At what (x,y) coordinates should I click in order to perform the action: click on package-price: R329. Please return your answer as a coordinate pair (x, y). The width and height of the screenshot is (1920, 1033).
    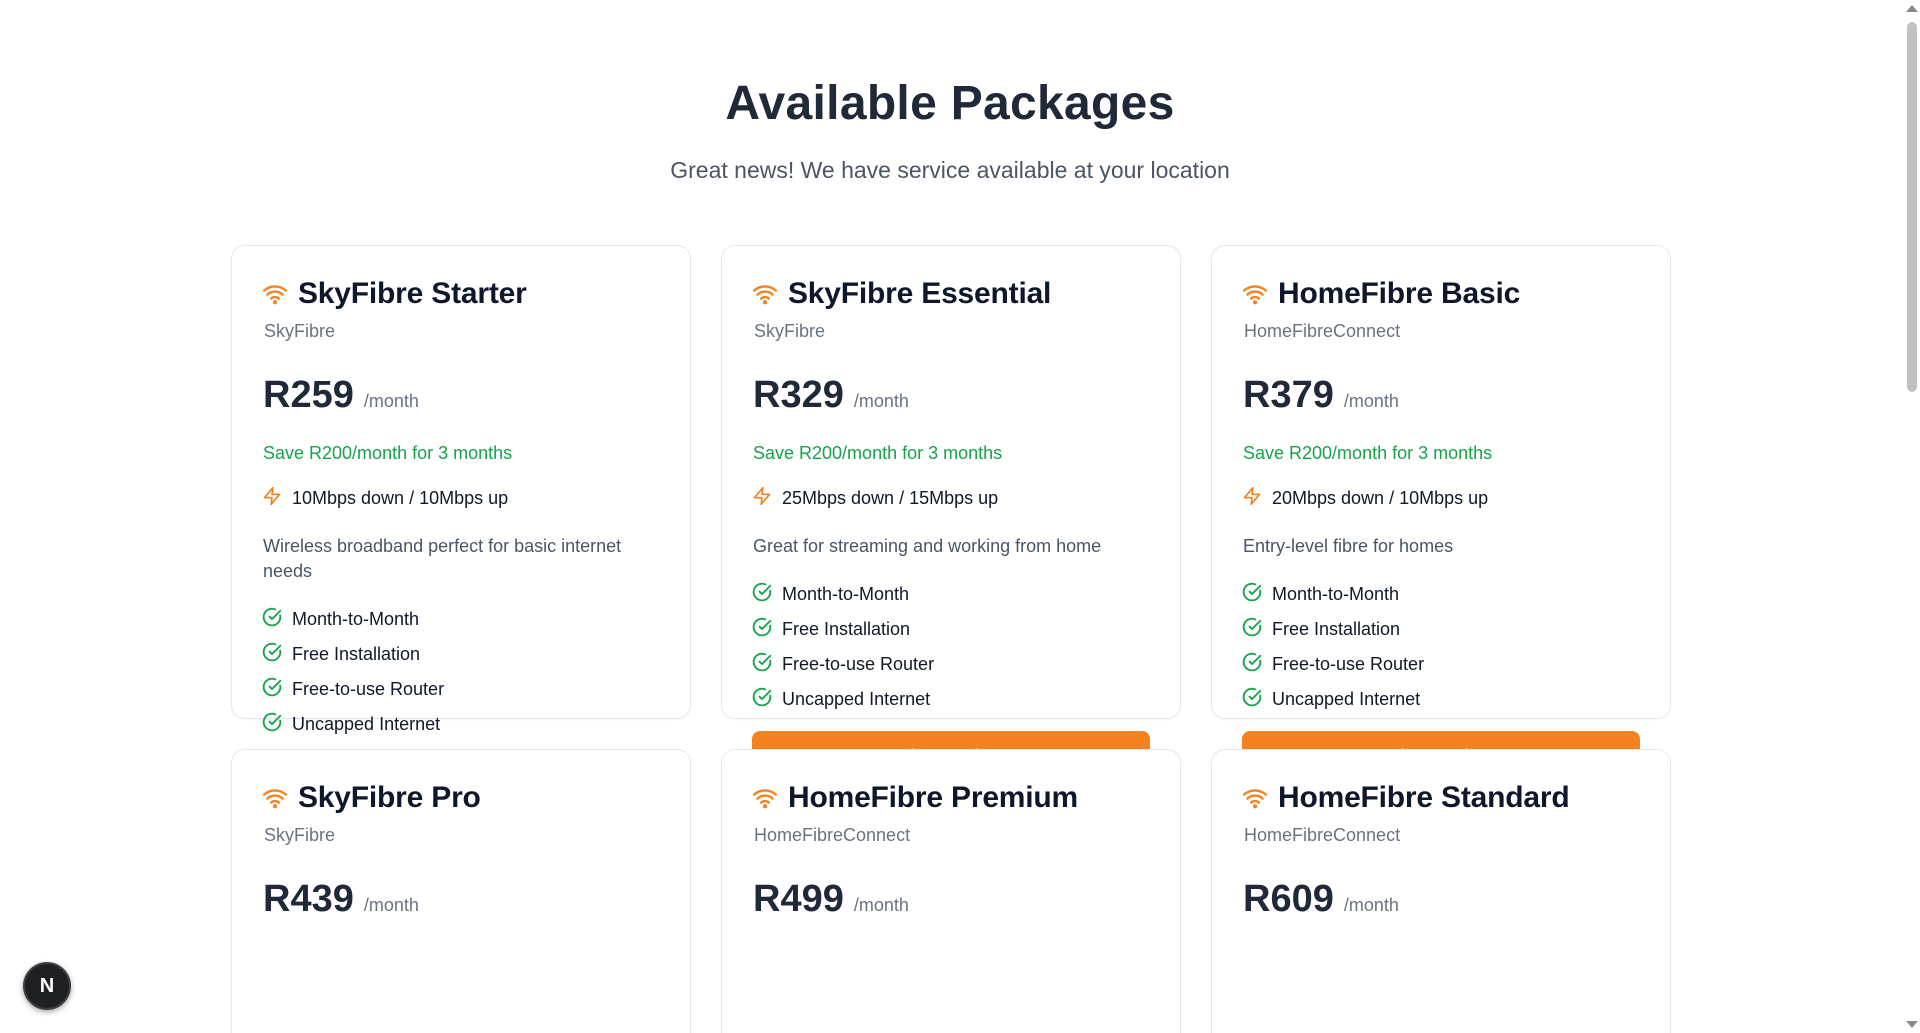
    Looking at the image, I should click on (798, 395).